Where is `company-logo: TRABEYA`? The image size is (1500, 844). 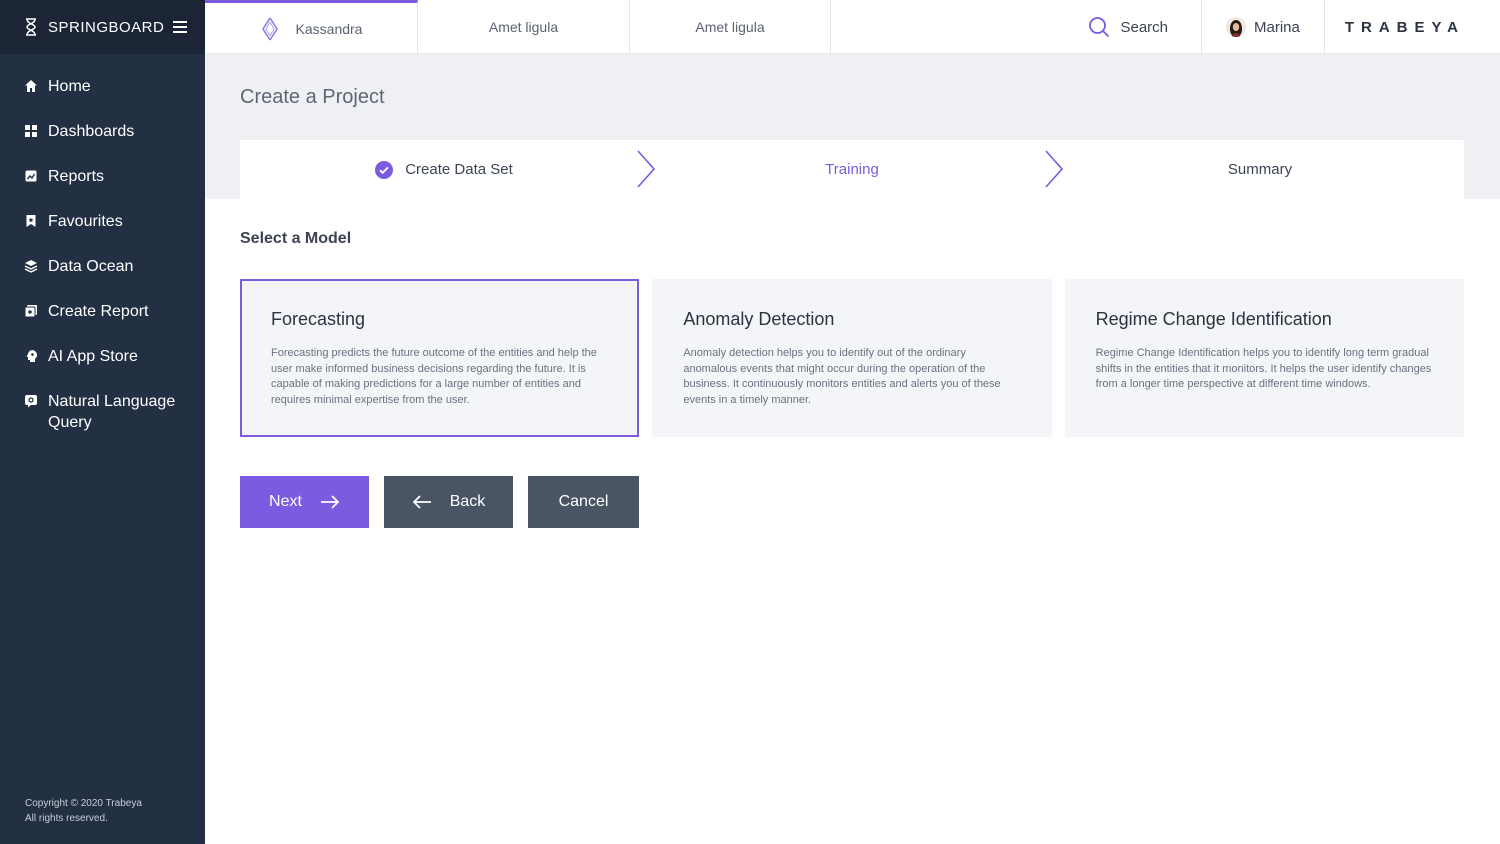 company-logo: TRABEYA is located at coordinates (1412, 27).